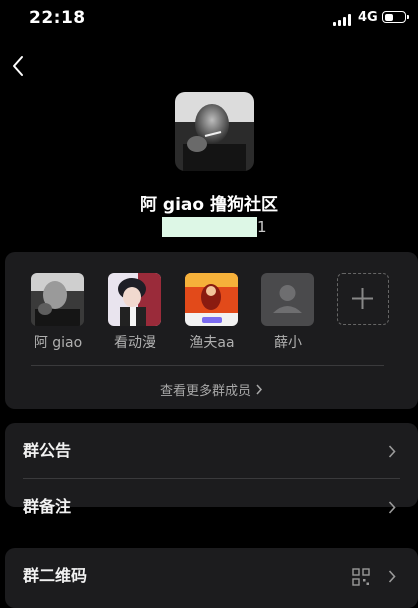 This screenshot has height=608, width=418. I want to click on back-button, so click(18, 66).